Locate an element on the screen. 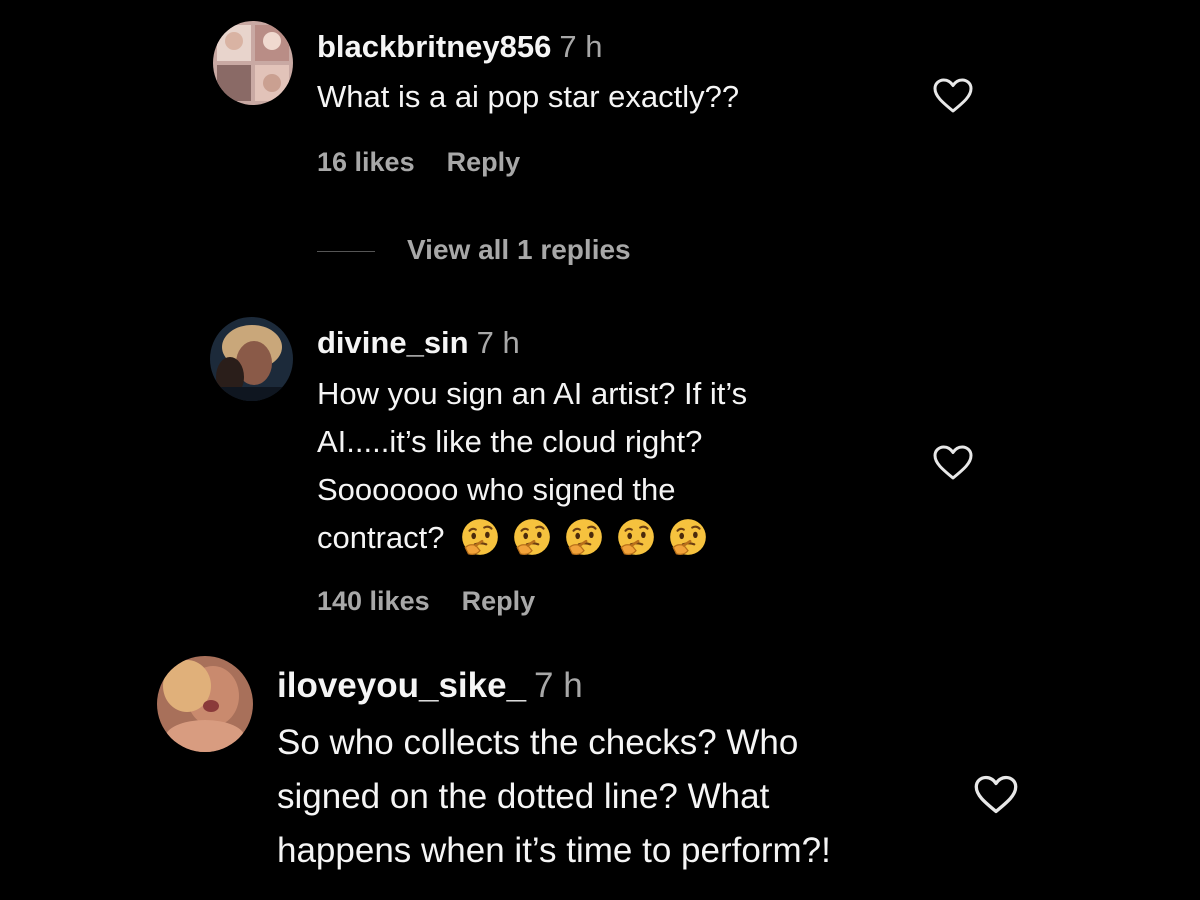 The height and width of the screenshot is (900, 1200). comment-actions: 16 likes Reply is located at coordinates (418, 162).